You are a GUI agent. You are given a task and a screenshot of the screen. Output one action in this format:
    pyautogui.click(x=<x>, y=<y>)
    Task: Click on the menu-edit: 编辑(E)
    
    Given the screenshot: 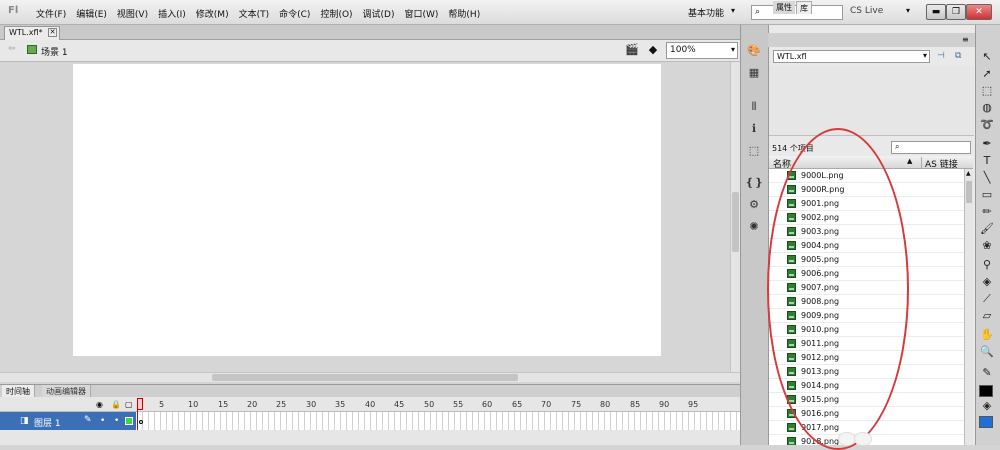 What is the action you would take?
    pyautogui.click(x=91, y=13)
    